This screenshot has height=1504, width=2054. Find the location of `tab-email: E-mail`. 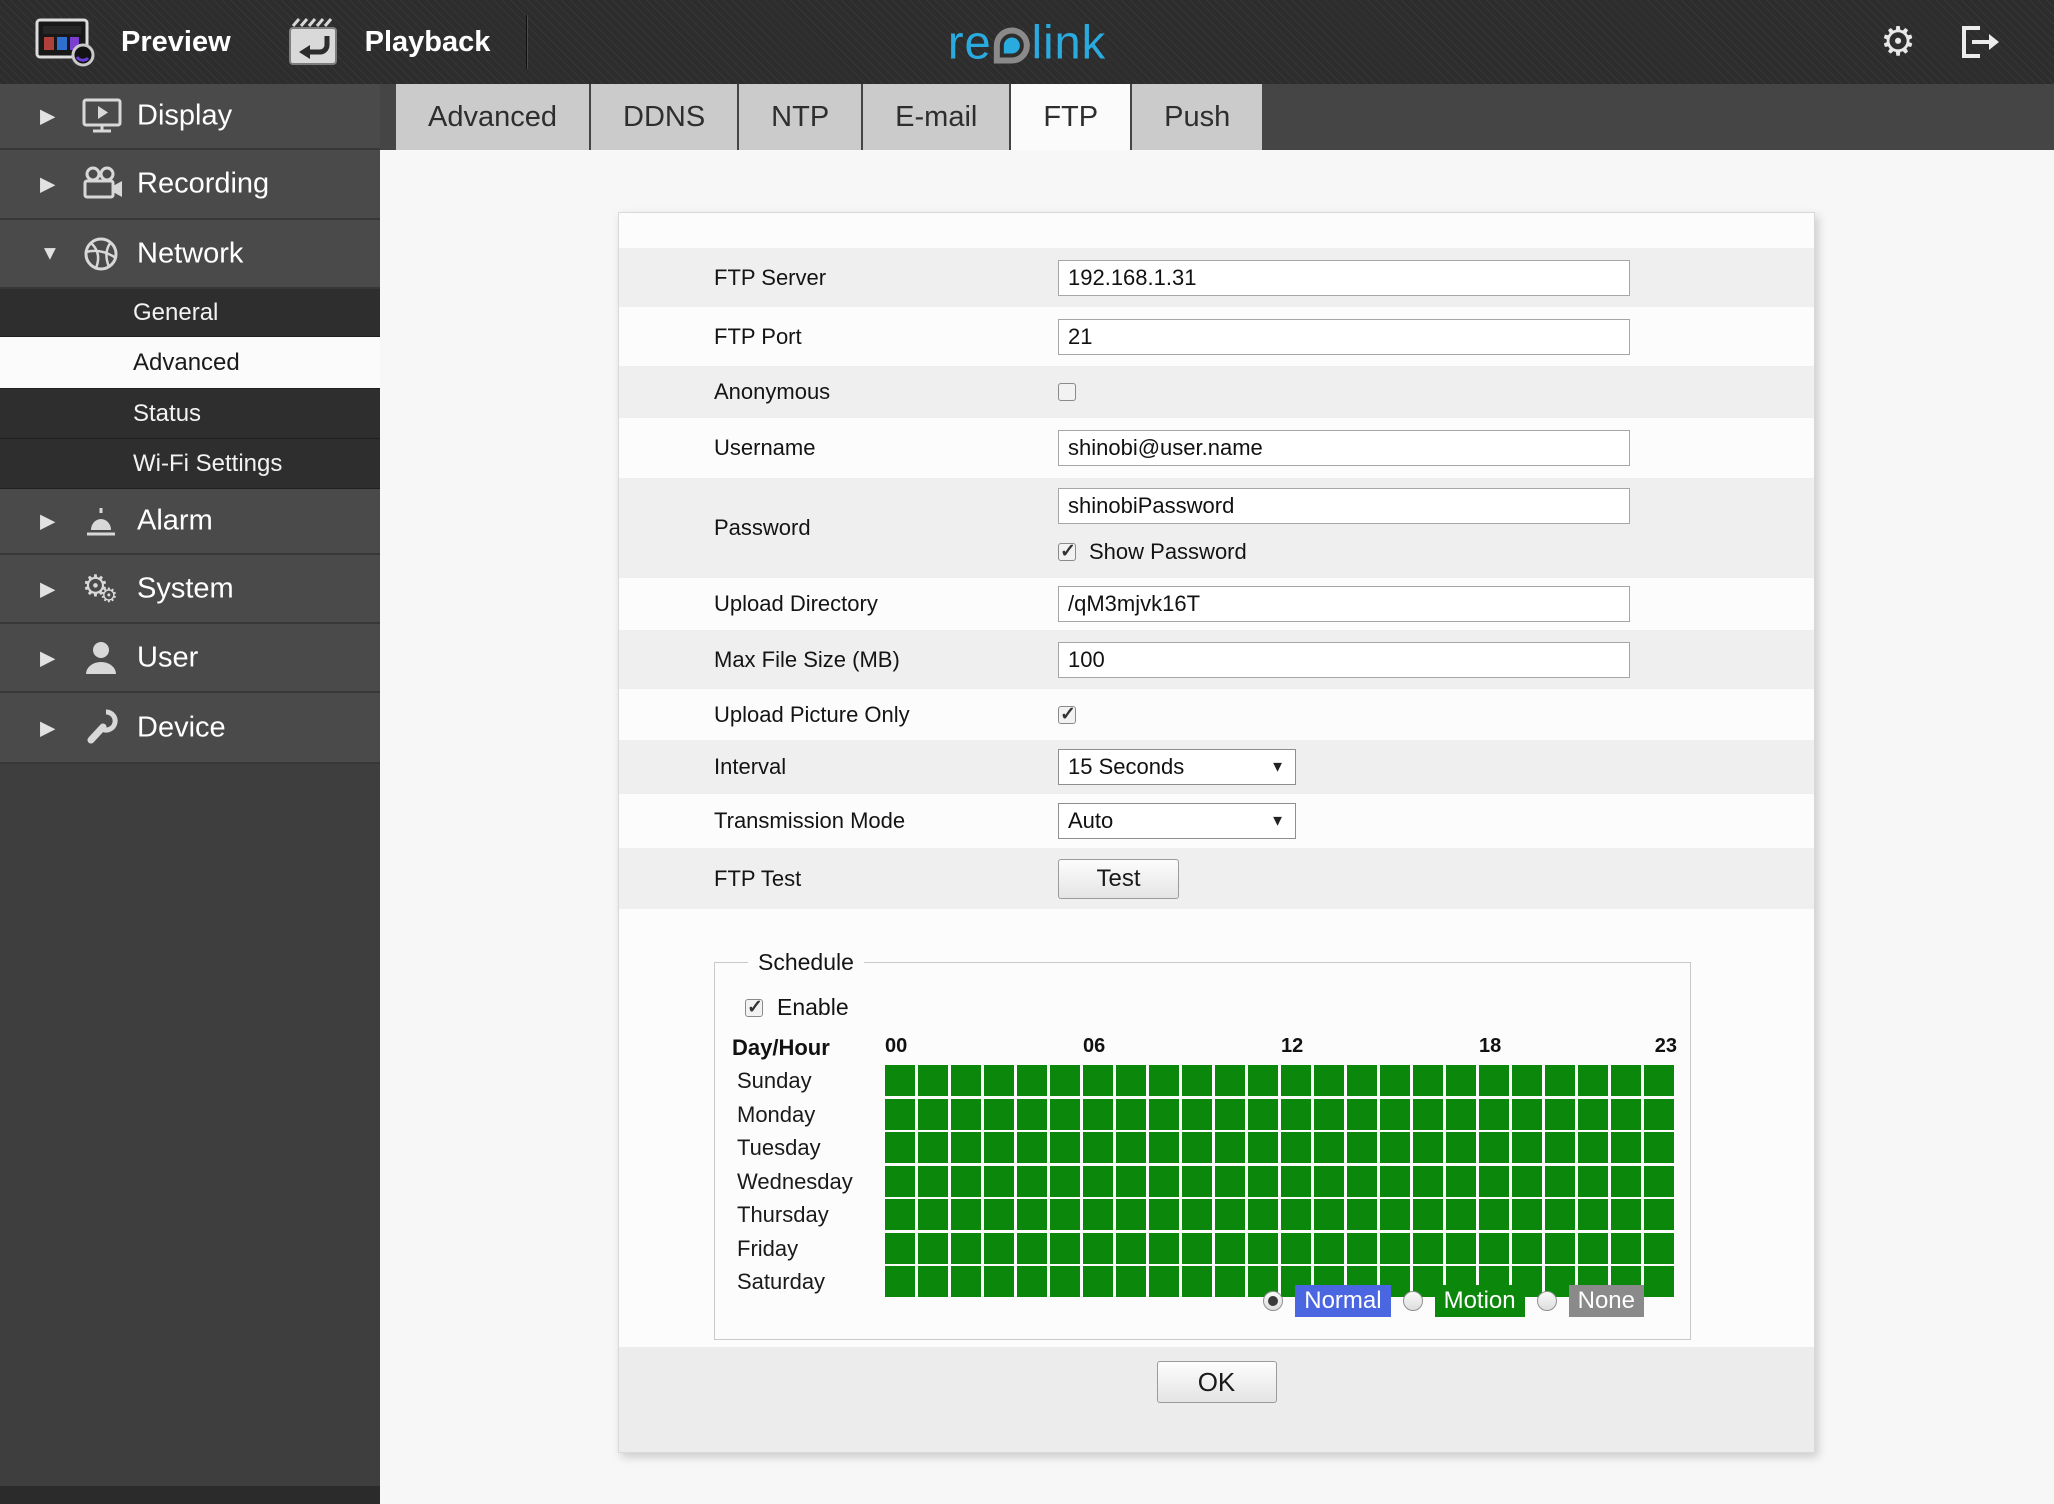

tab-email: E-mail is located at coordinates (936, 117).